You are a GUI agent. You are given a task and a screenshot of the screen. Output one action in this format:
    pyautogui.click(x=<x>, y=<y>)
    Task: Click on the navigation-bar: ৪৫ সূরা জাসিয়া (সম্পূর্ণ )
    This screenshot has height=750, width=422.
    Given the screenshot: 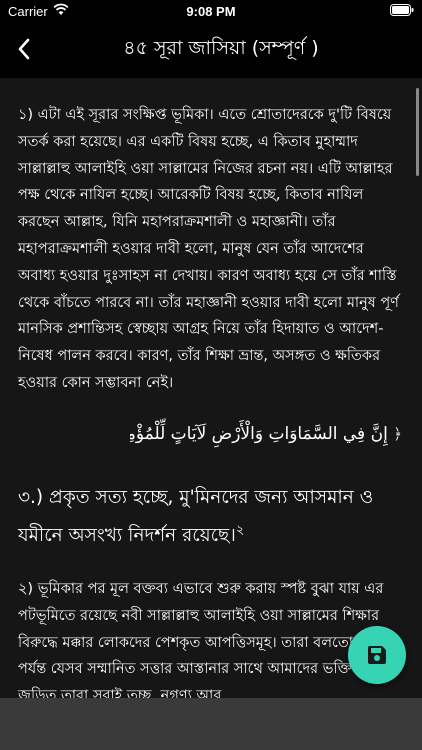 What is the action you would take?
    pyautogui.click(x=211, y=50)
    